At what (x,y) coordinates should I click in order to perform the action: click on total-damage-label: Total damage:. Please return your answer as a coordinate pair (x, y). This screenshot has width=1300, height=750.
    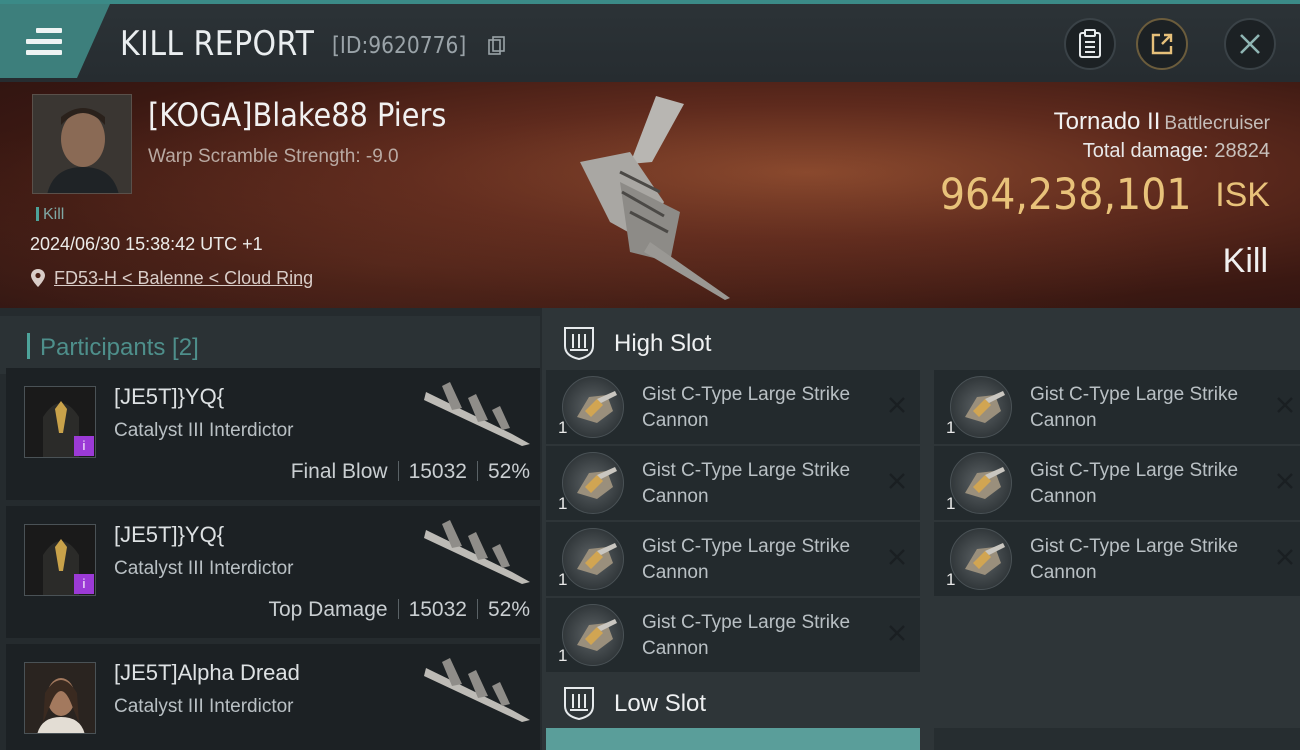
    Looking at the image, I should click on (1145, 151).